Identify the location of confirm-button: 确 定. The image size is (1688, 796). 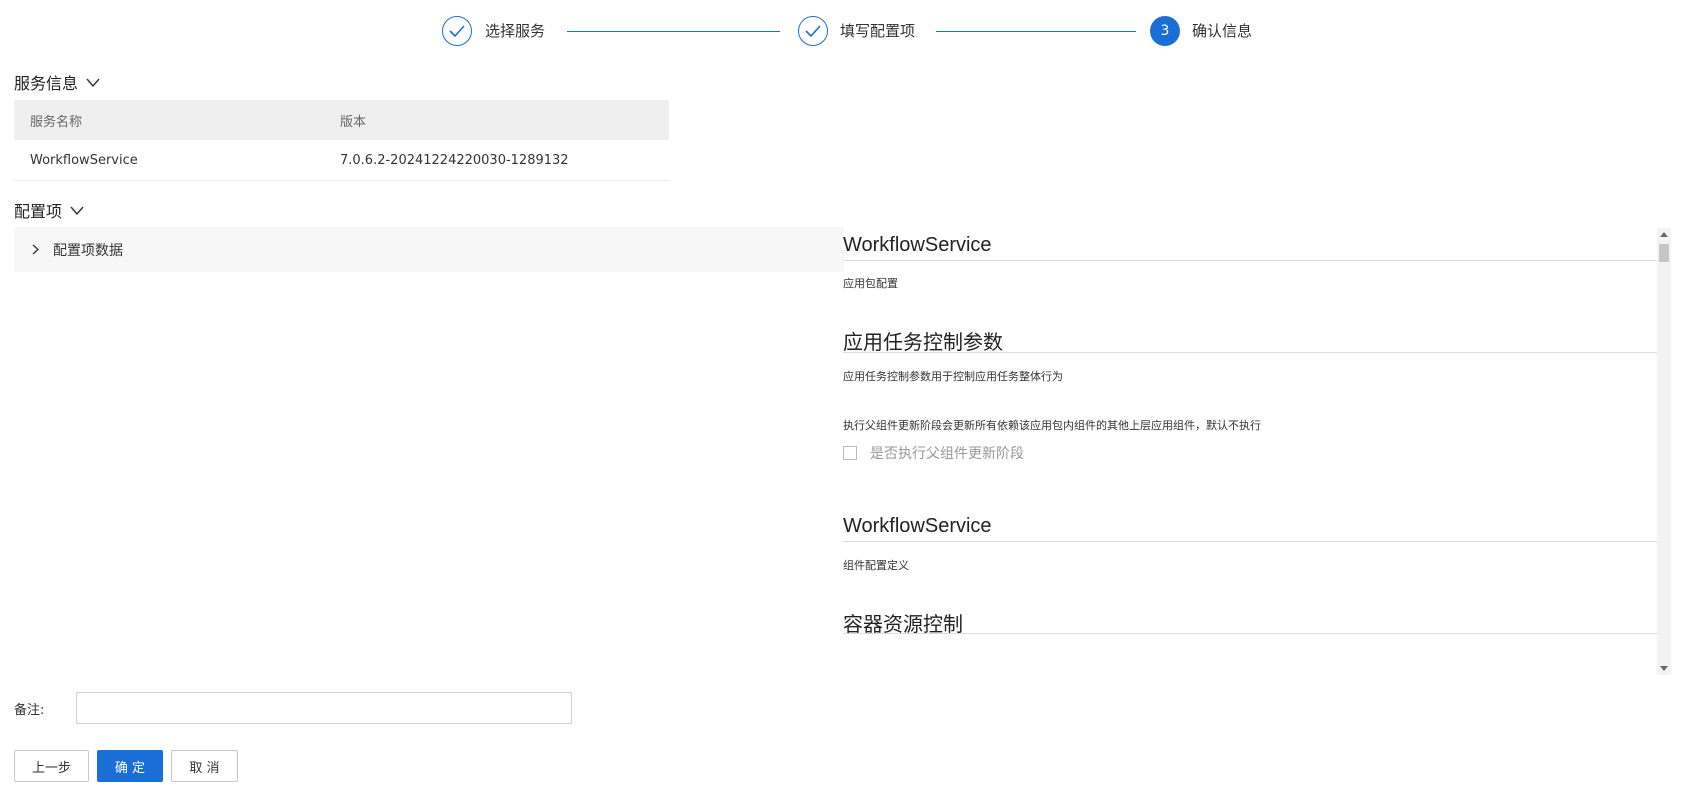
(130, 766).